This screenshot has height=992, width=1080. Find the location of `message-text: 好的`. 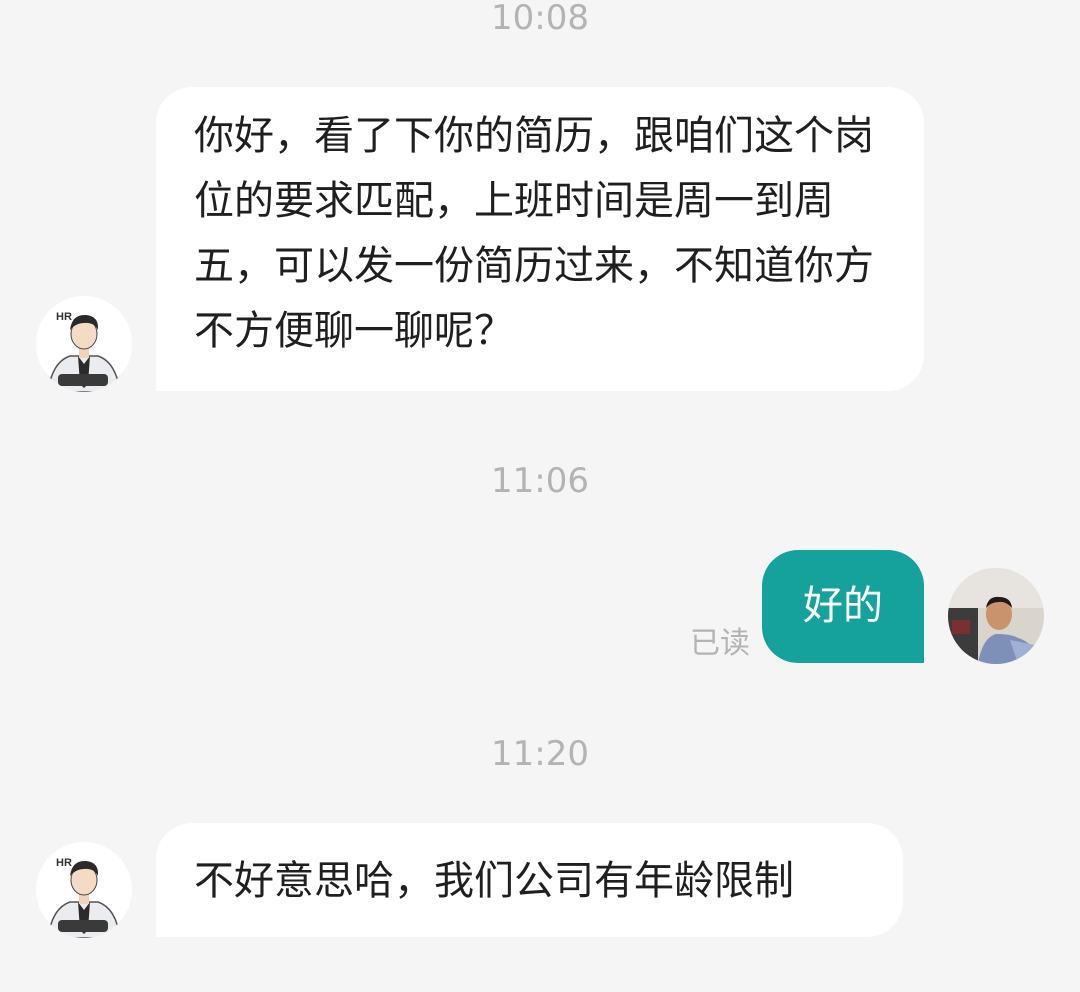

message-text: 好的 is located at coordinates (843, 606).